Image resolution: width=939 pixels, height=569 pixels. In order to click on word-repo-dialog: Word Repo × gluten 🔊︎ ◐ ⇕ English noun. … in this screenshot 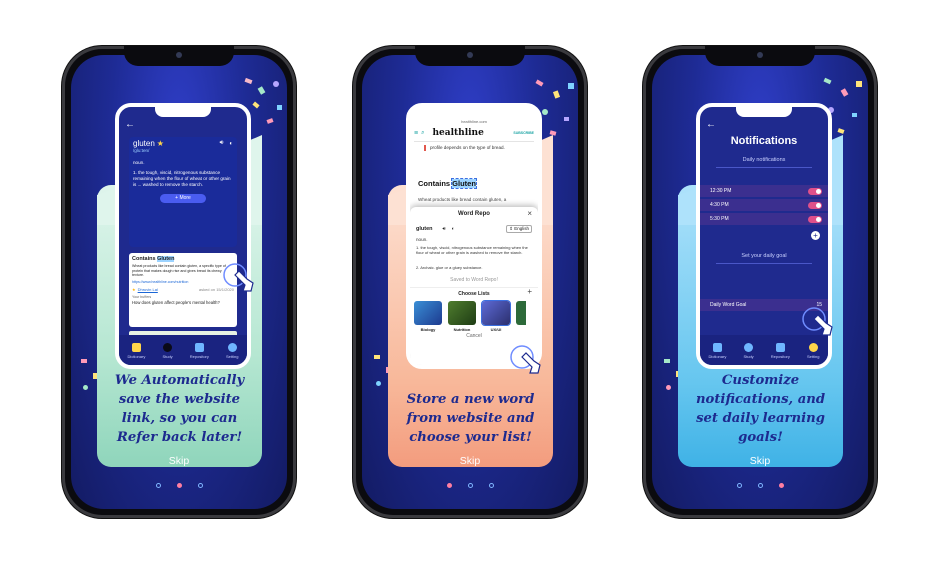, I will do `click(474, 286)`.